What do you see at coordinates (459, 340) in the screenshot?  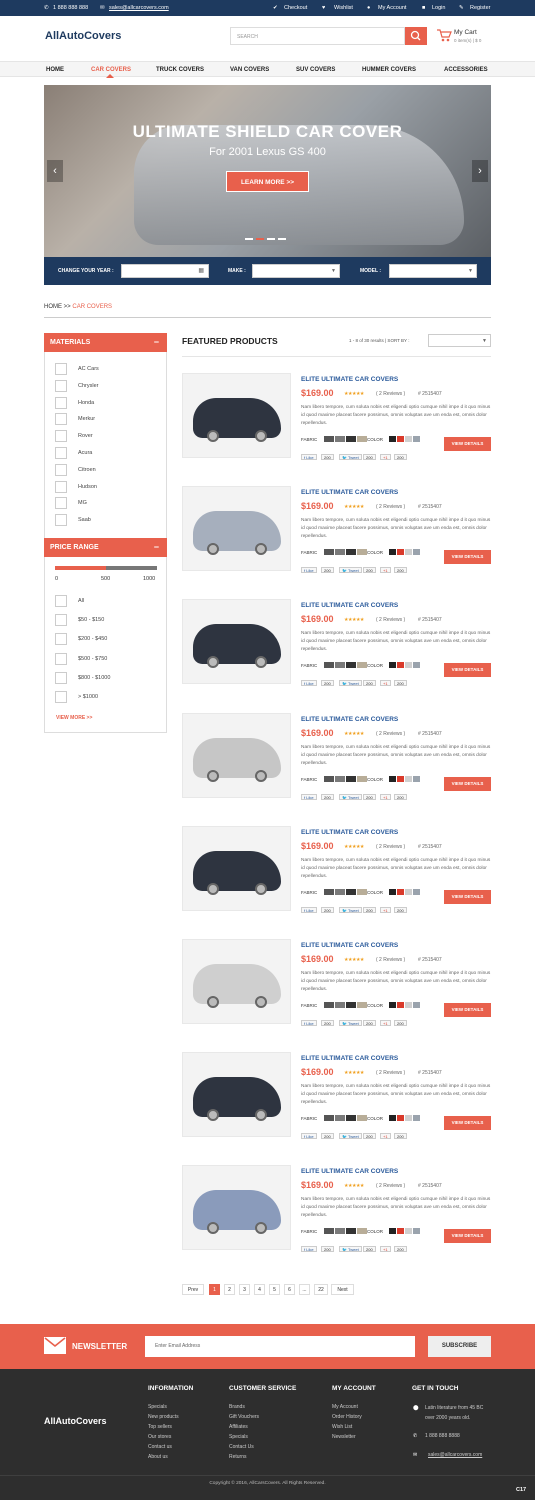 I see `sort-select: ▼` at bounding box center [459, 340].